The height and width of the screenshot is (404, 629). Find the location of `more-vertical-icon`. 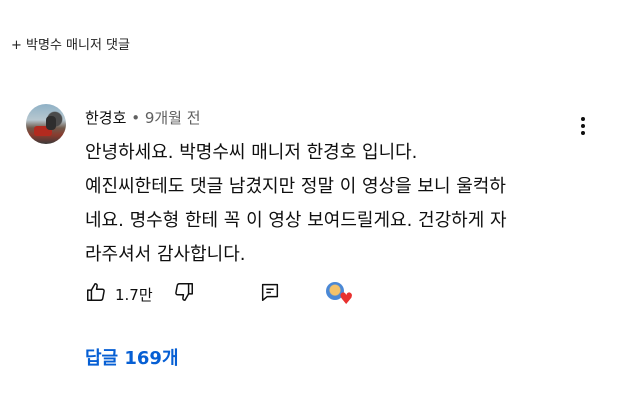

more-vertical-icon is located at coordinates (583, 119).